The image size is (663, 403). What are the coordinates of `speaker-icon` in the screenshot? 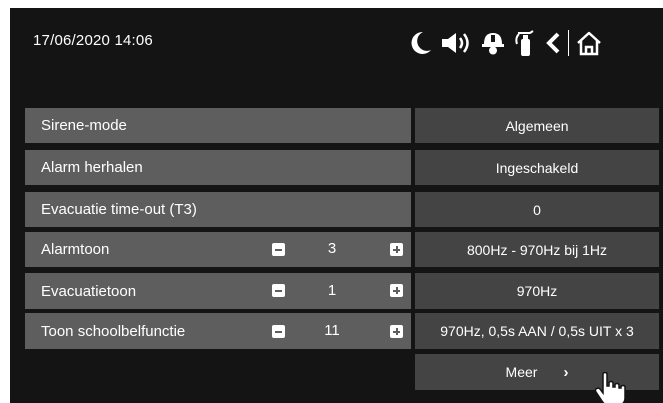 It's located at (458, 43).